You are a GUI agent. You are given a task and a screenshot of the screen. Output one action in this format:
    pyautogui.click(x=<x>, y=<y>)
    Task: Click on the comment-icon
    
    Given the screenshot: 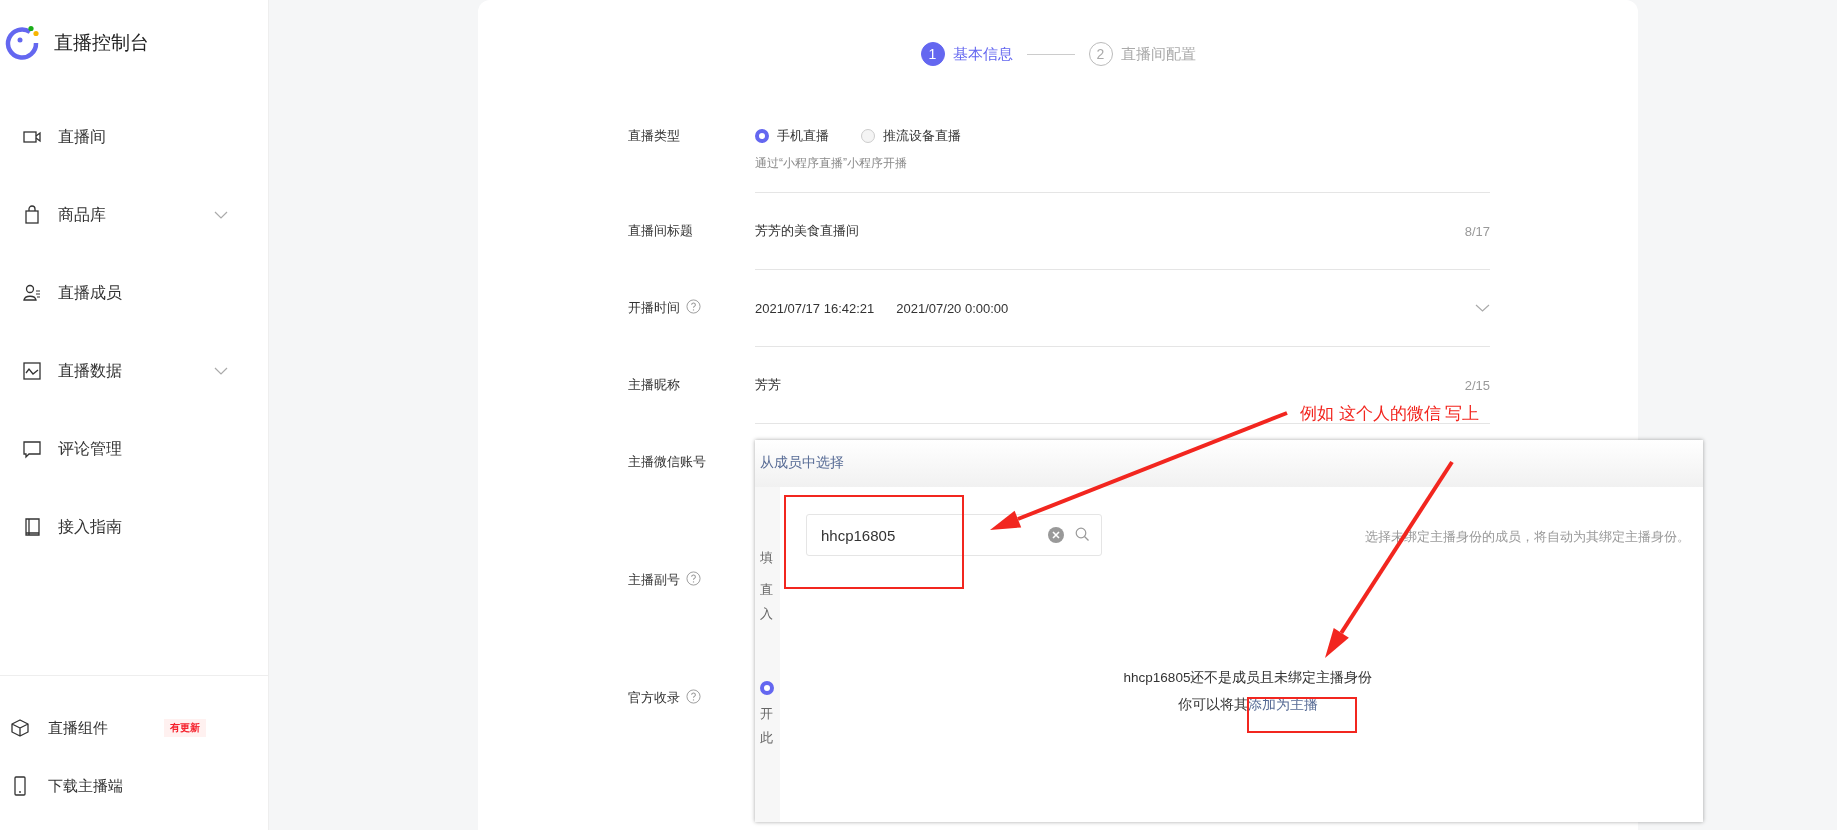 What is the action you would take?
    pyautogui.click(x=32, y=449)
    